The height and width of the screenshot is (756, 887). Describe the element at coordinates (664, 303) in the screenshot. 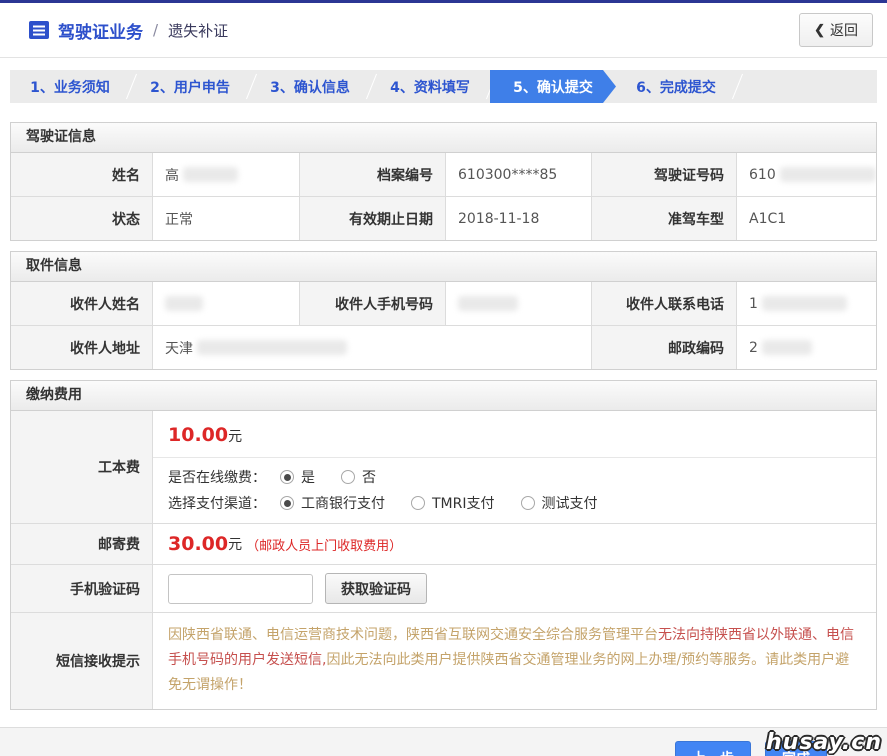

I see `field-label-recipient-phone: 收件人联系电话` at that location.